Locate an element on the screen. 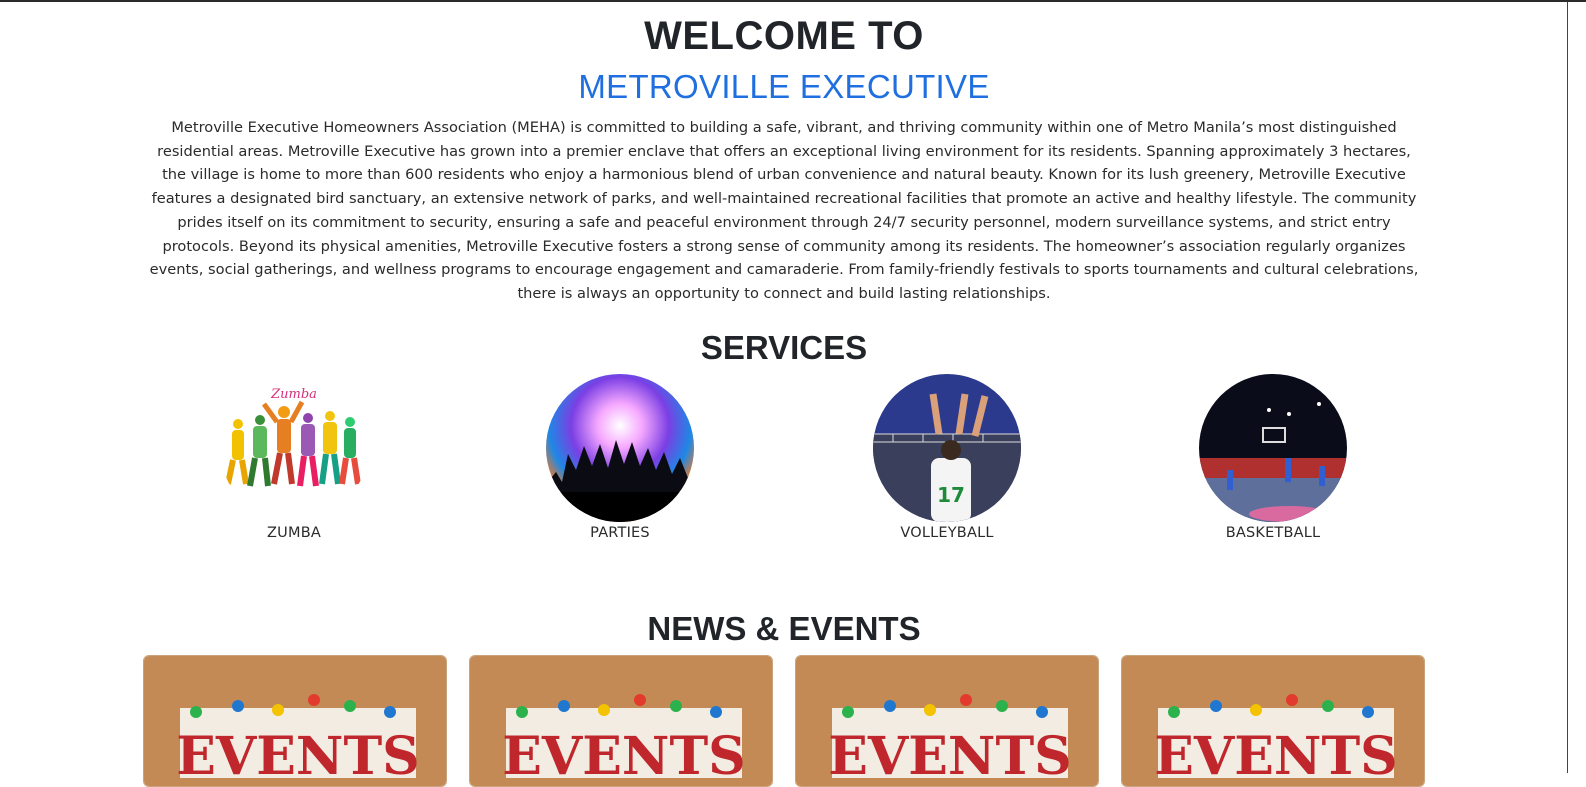 The height and width of the screenshot is (787, 1586). zumba-image-text: Zumba is located at coordinates (293, 394).